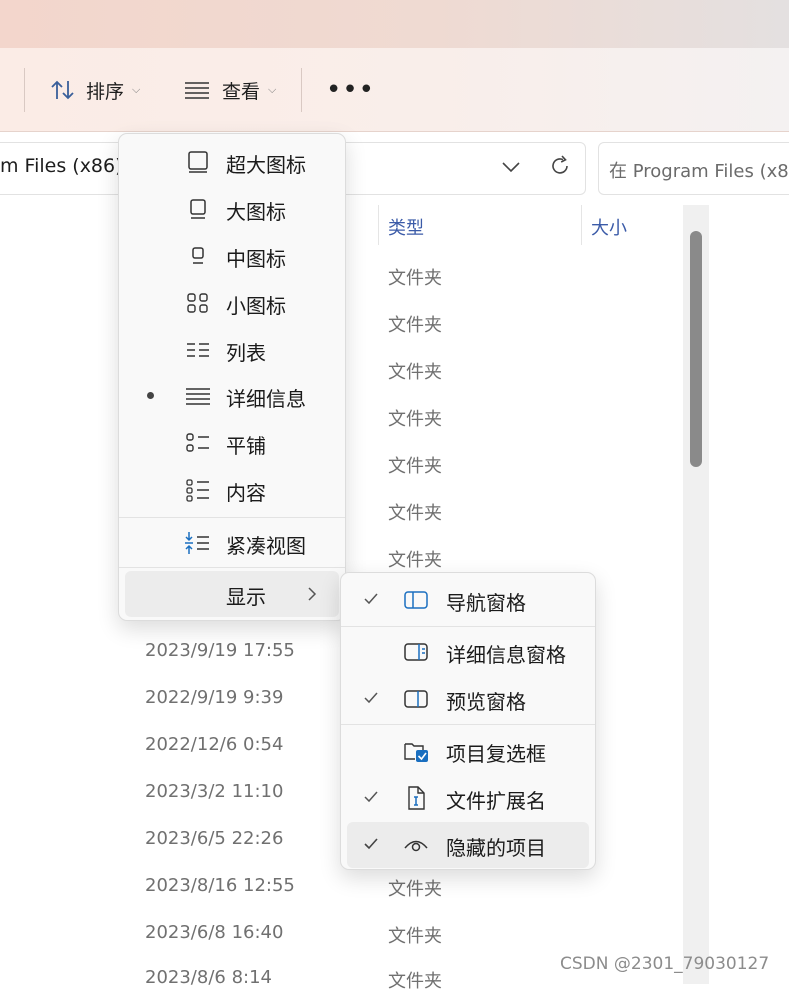 The image size is (789, 993). I want to click on row-date-modified: 2022/12/6 0:54, so click(214, 744).